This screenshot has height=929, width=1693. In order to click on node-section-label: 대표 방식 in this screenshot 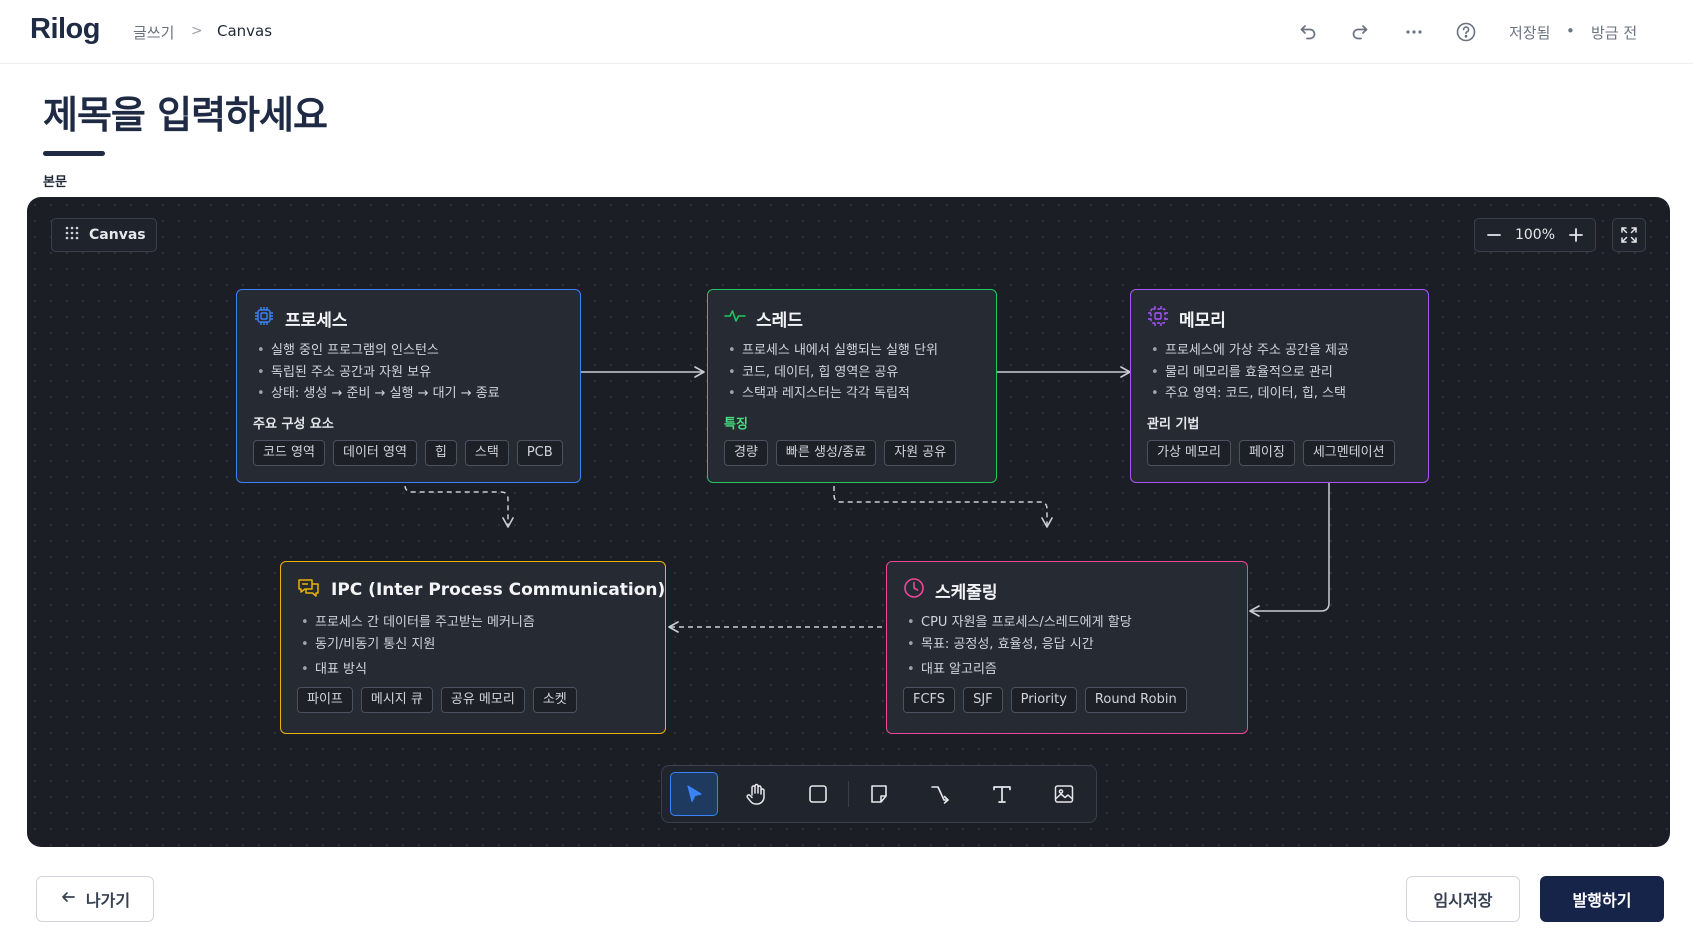, I will do `click(473, 670)`.